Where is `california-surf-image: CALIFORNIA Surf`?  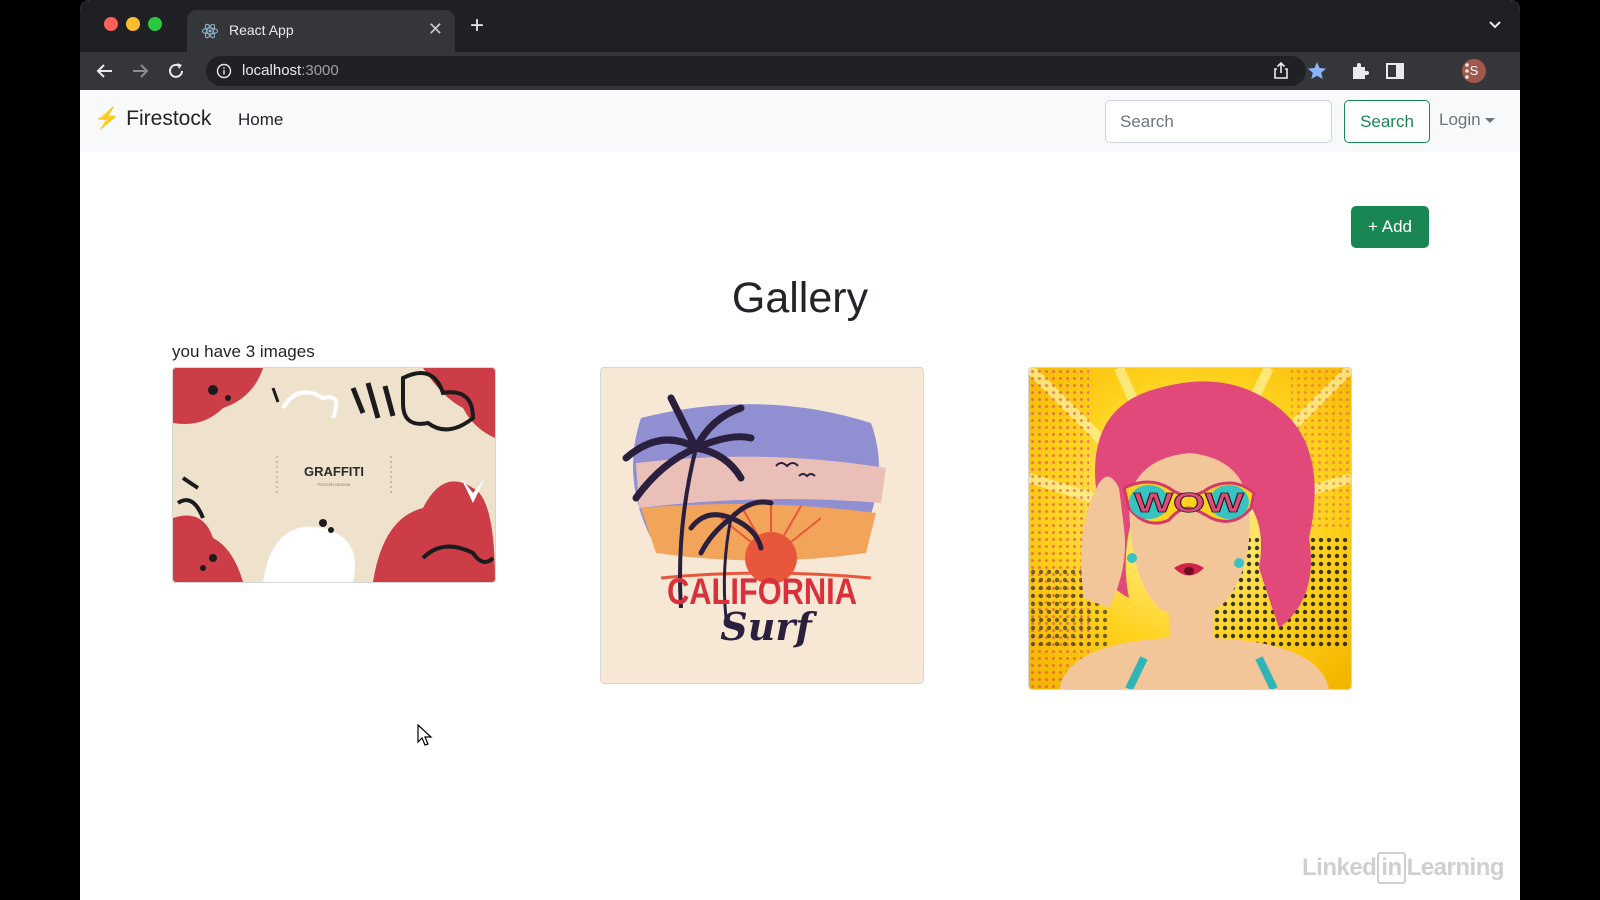 california-surf-image: CALIFORNIA Surf is located at coordinates (762, 525).